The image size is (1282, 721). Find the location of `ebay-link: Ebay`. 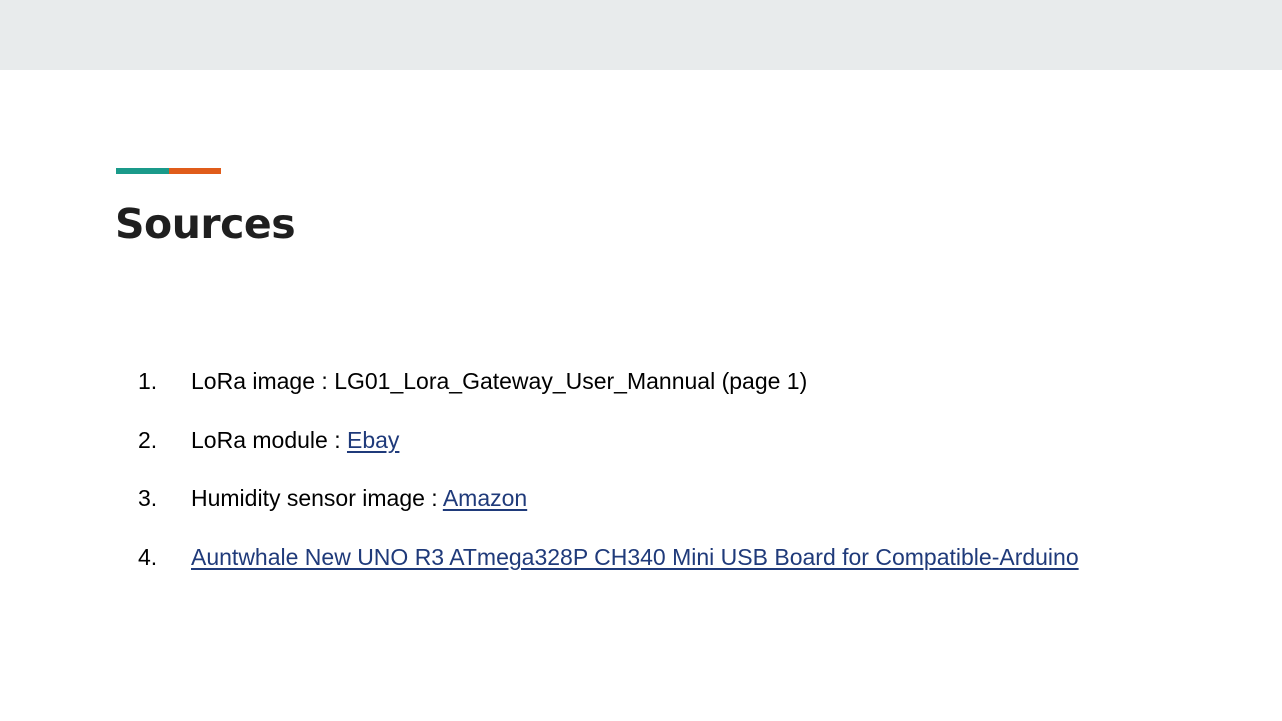

ebay-link: Ebay is located at coordinates (373, 440).